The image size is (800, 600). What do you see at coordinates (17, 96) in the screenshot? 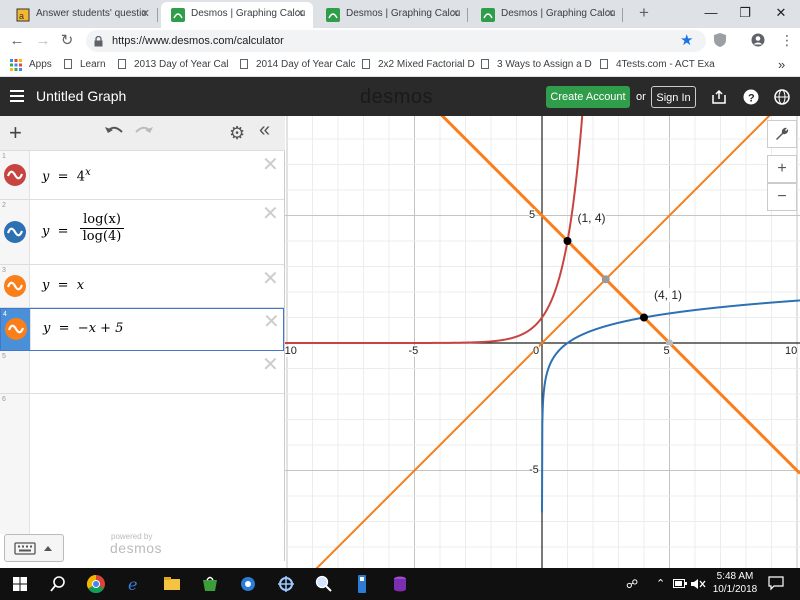
I see `hamburger-menu-icon` at bounding box center [17, 96].